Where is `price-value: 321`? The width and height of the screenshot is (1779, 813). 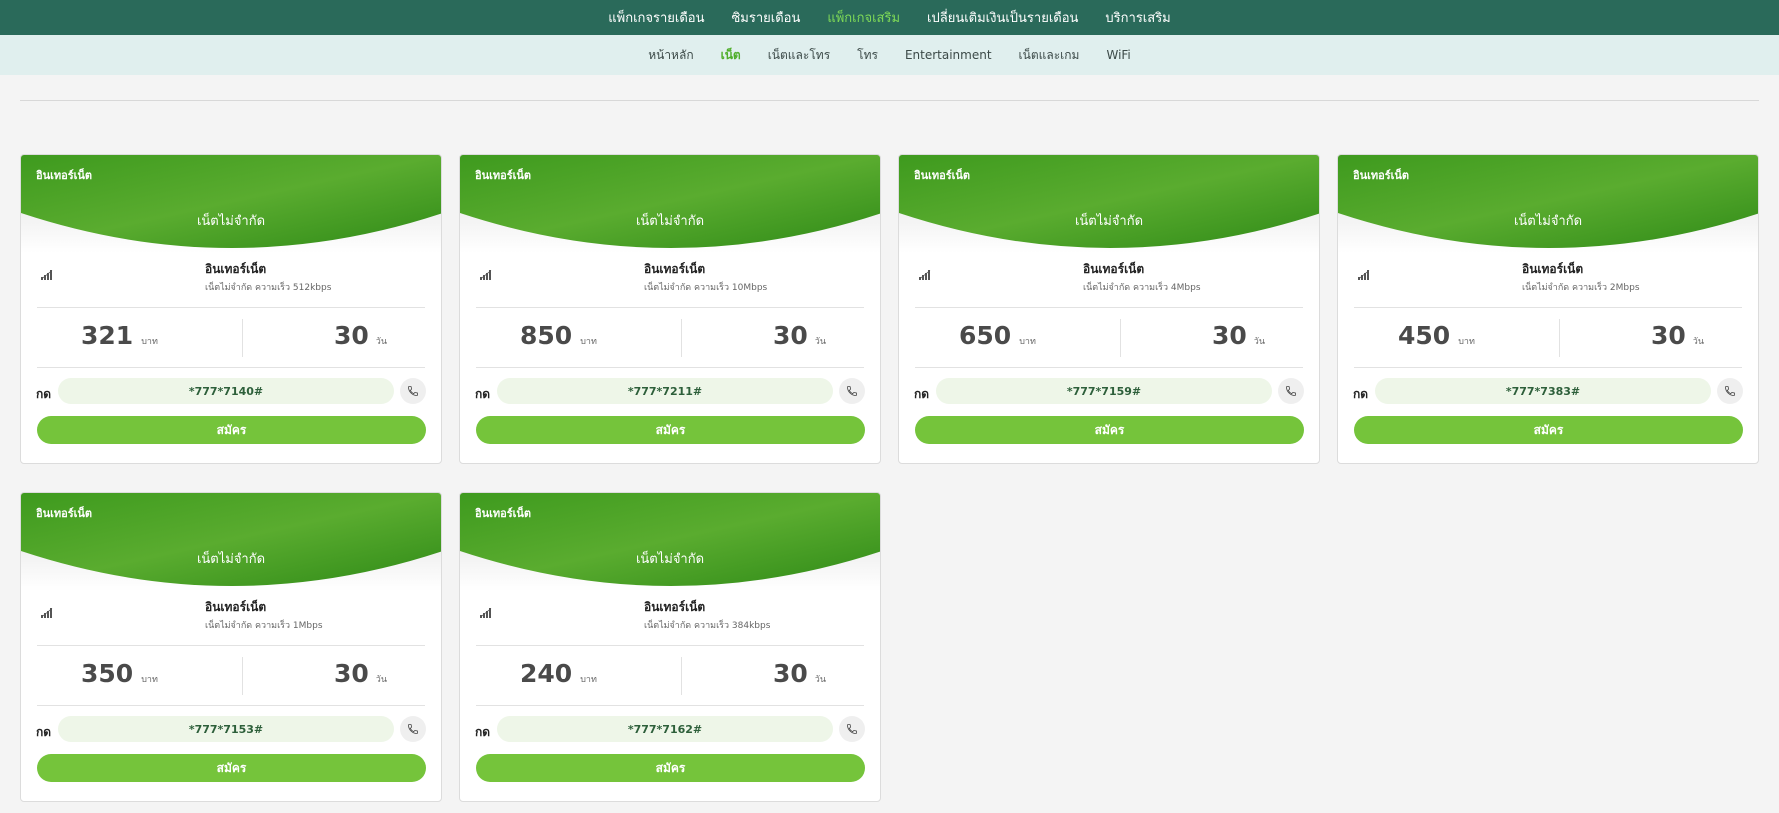
price-value: 321 is located at coordinates (107, 335).